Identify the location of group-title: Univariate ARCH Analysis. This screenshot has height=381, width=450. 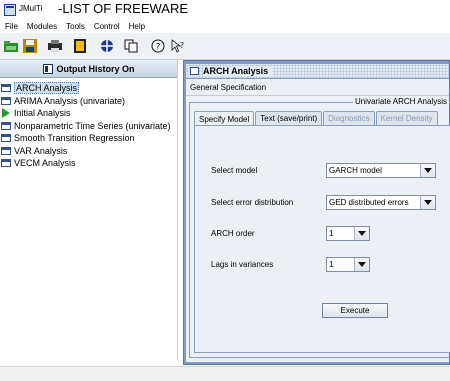
(400, 101).